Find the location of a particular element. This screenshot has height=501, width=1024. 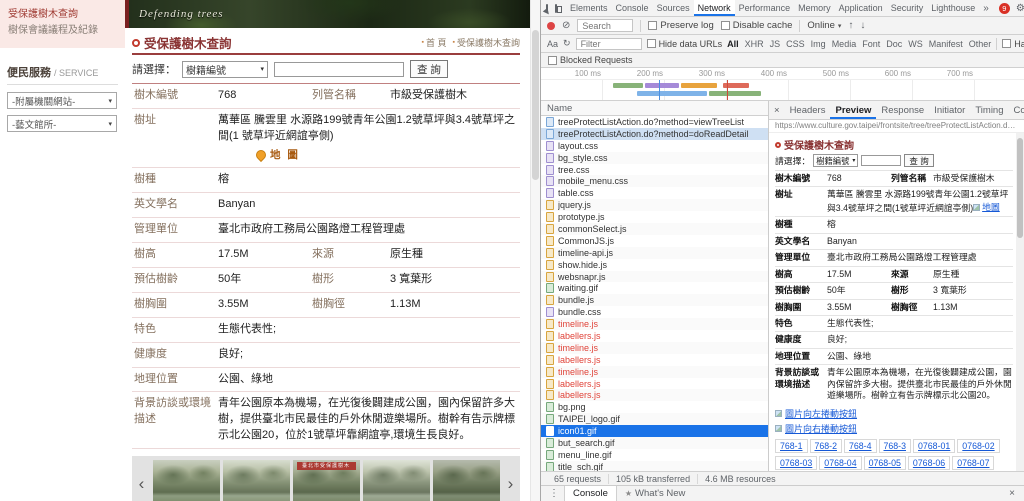

map-link: 地圖 is located at coordinates (986, 207).